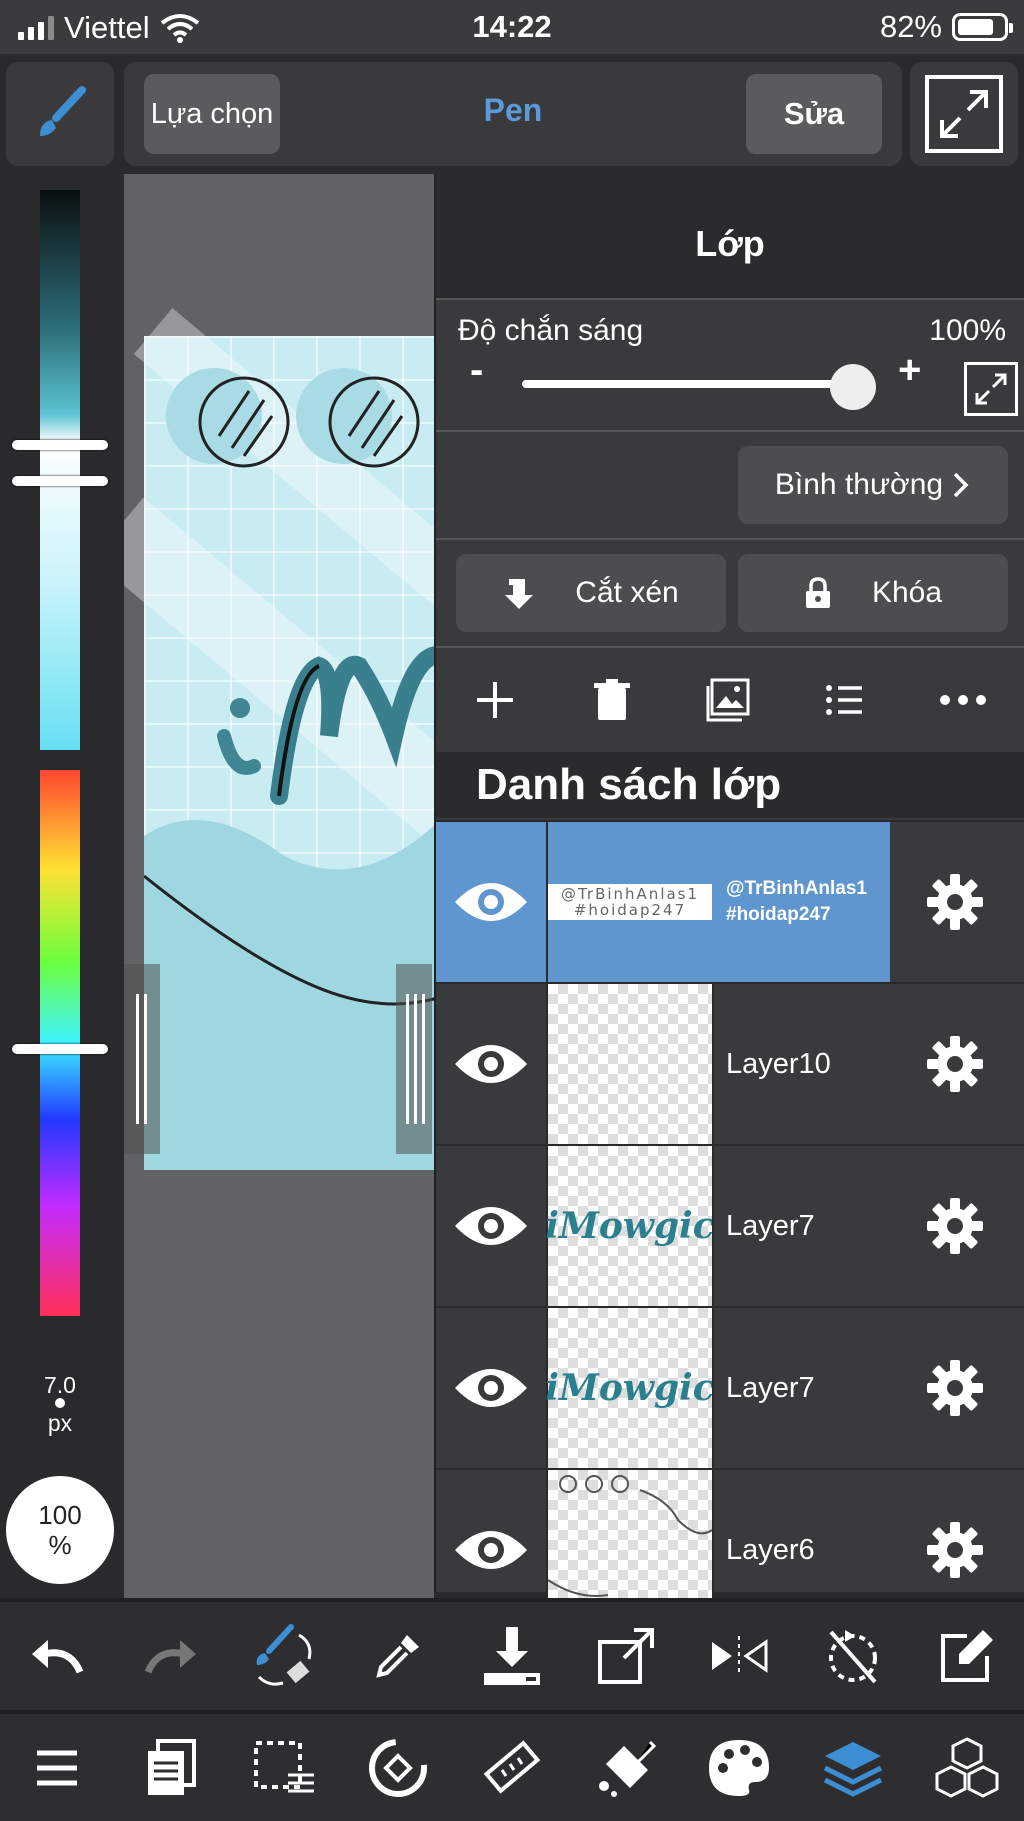  Describe the element at coordinates (859, 484) in the screenshot. I see `blend-mode-label: Bình thường` at that location.